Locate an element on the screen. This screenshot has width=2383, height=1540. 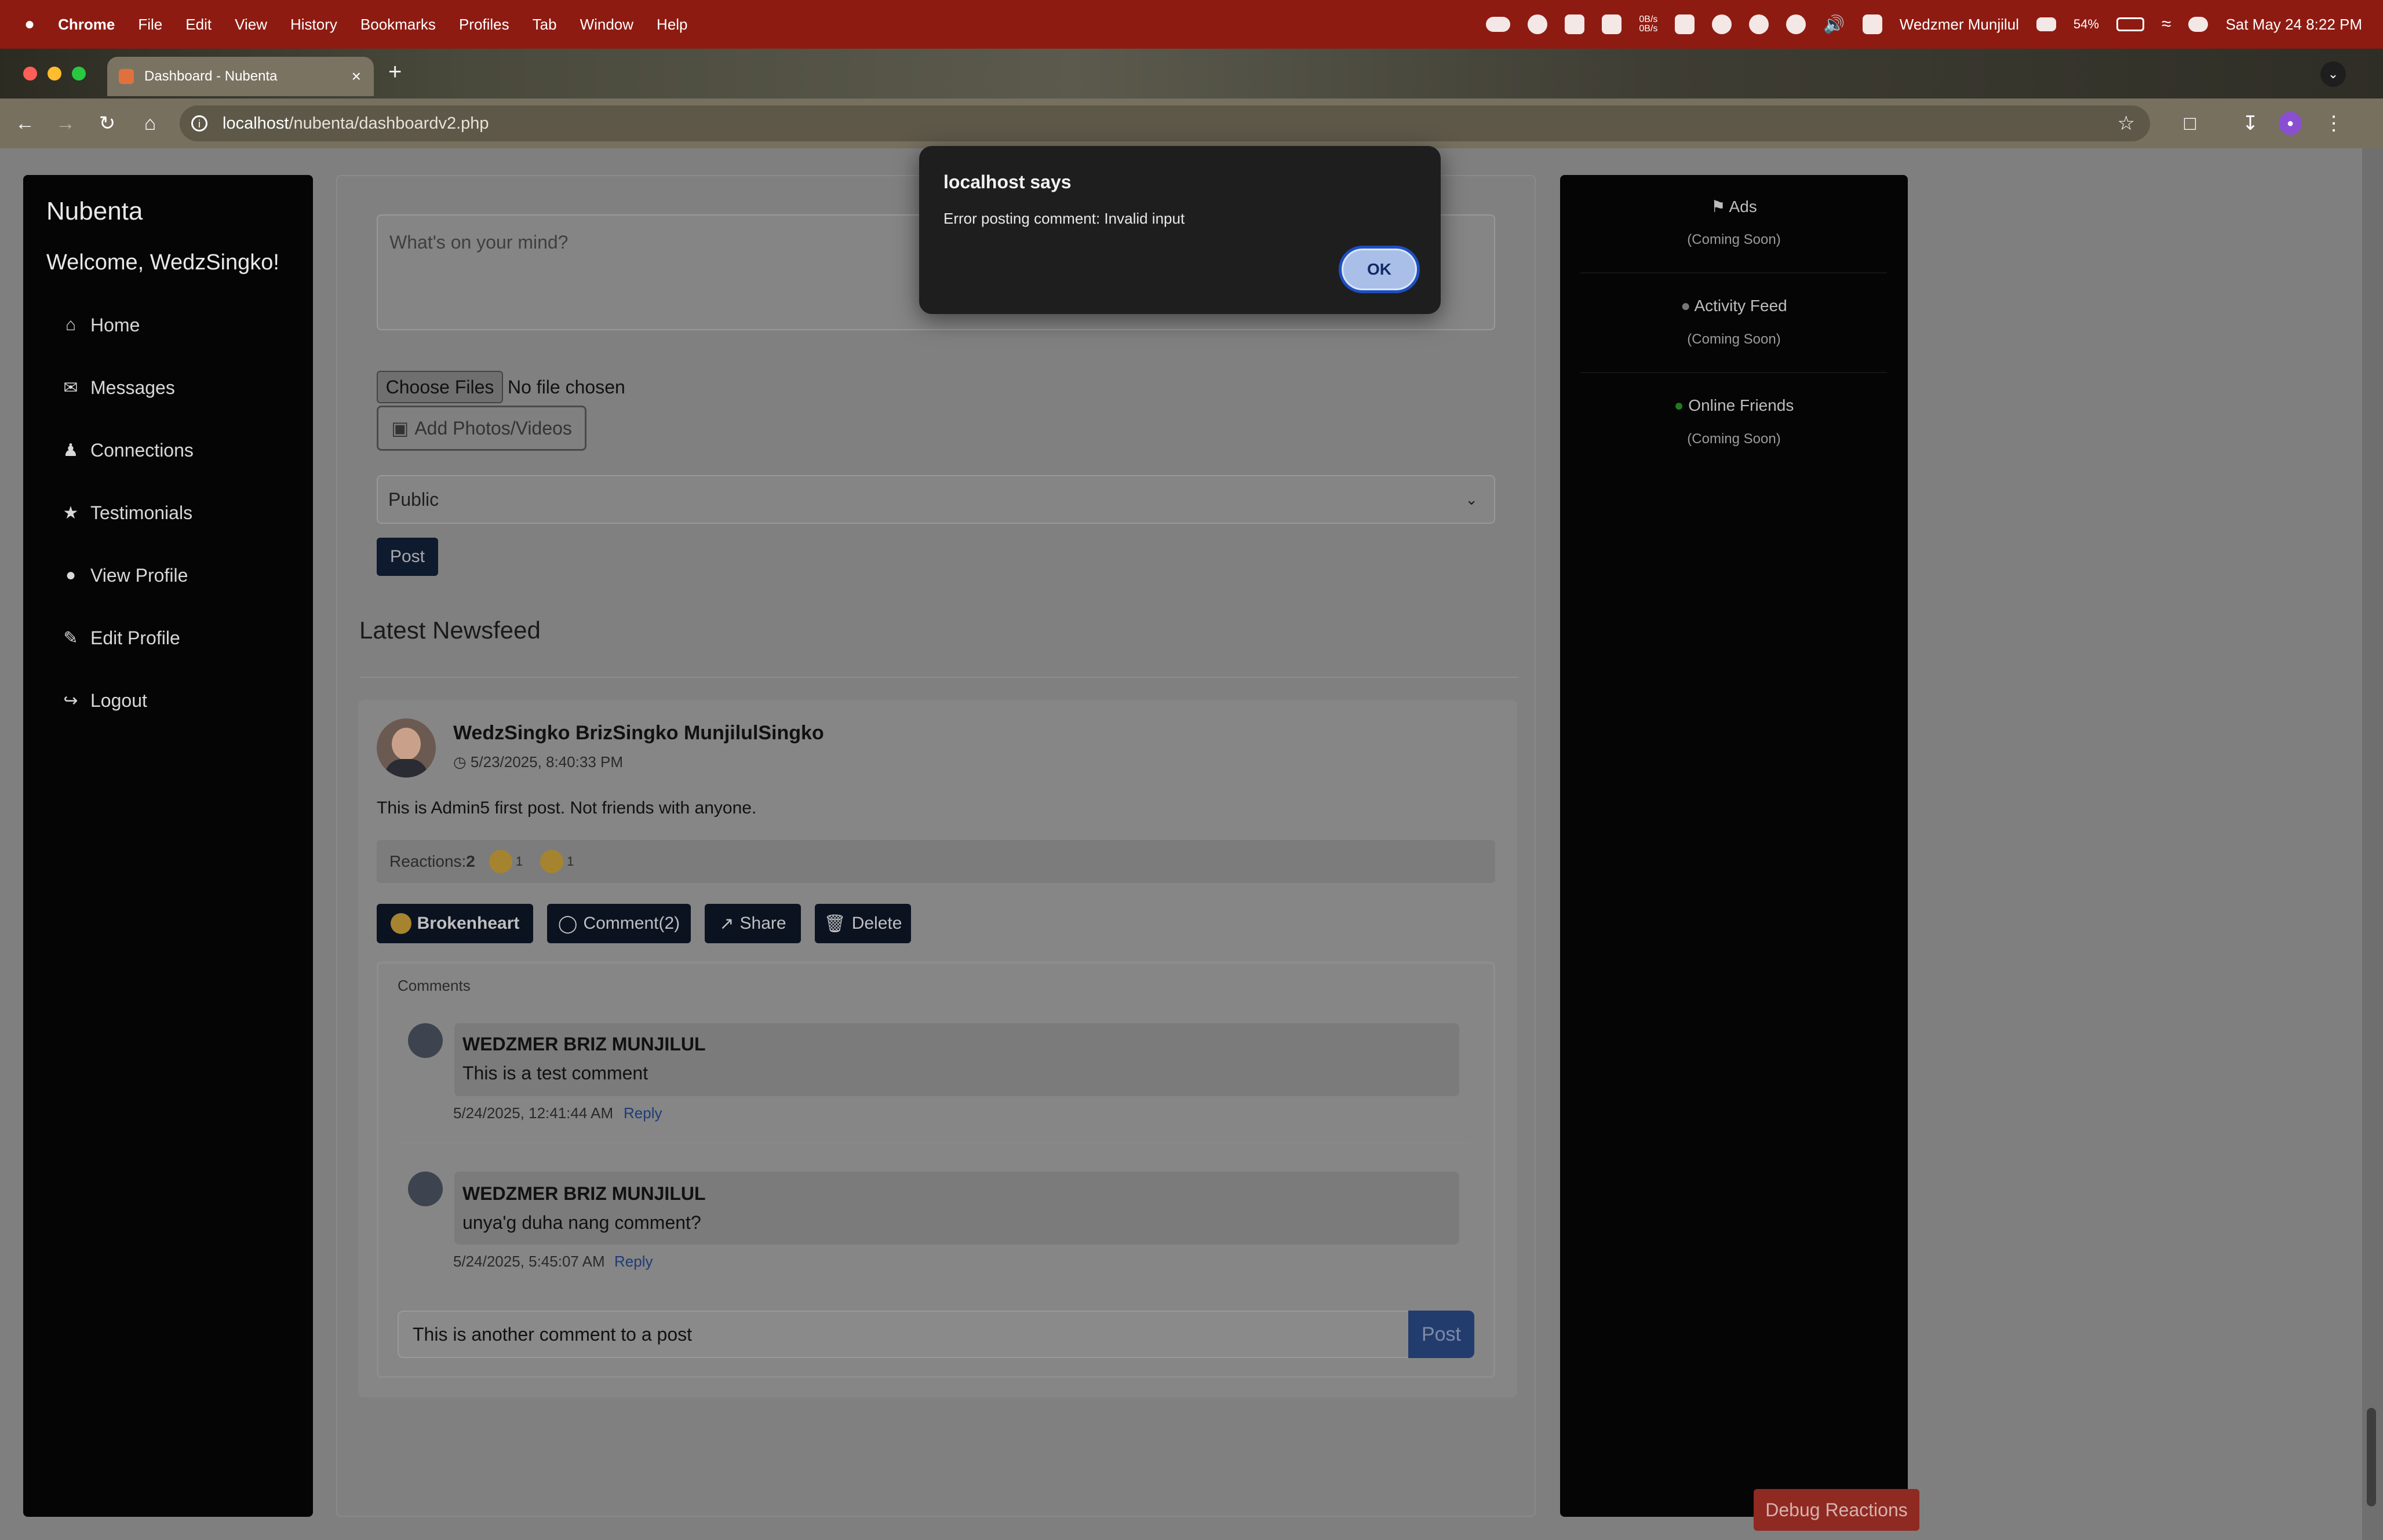
users-icon: ♟ is located at coordinates (71, 450).